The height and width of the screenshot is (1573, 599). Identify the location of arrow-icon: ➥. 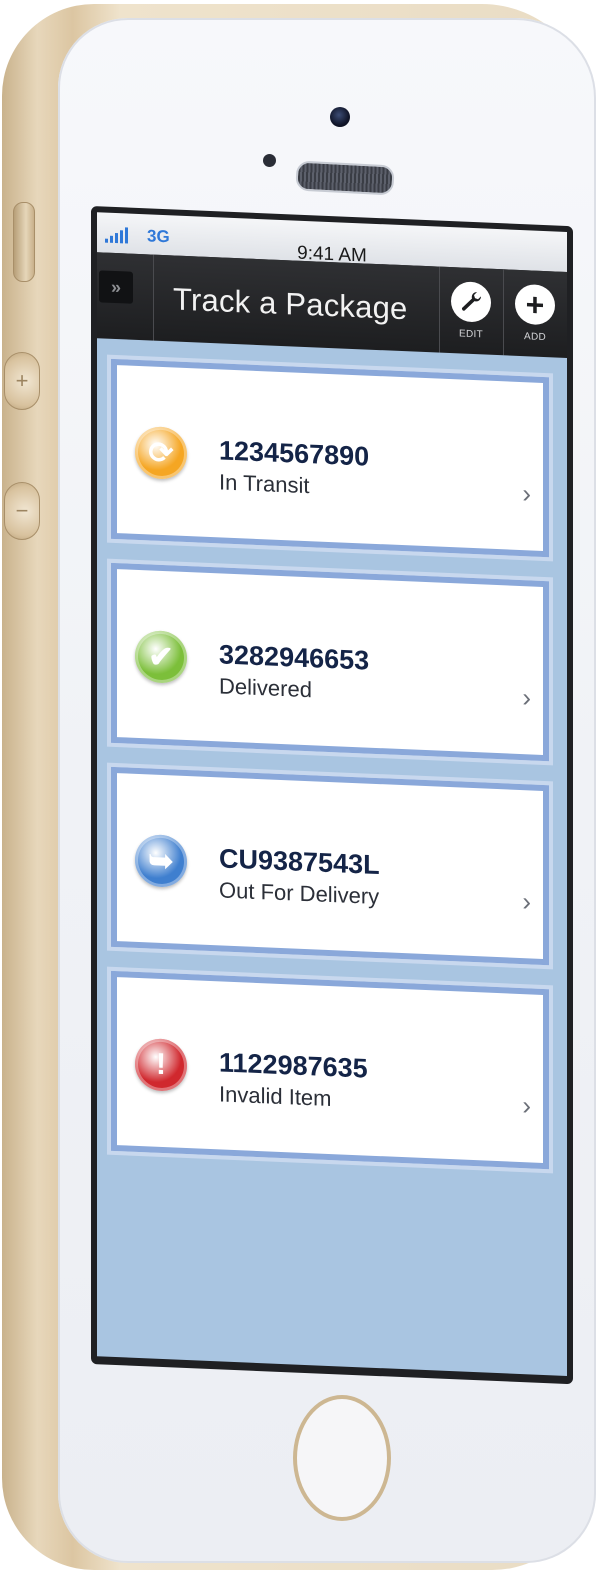
(161, 861).